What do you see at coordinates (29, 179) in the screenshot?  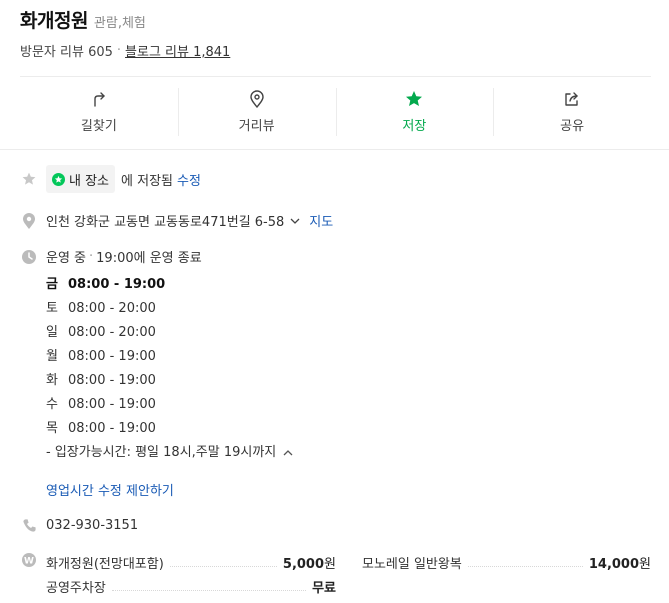 I see `star-outline-icon` at bounding box center [29, 179].